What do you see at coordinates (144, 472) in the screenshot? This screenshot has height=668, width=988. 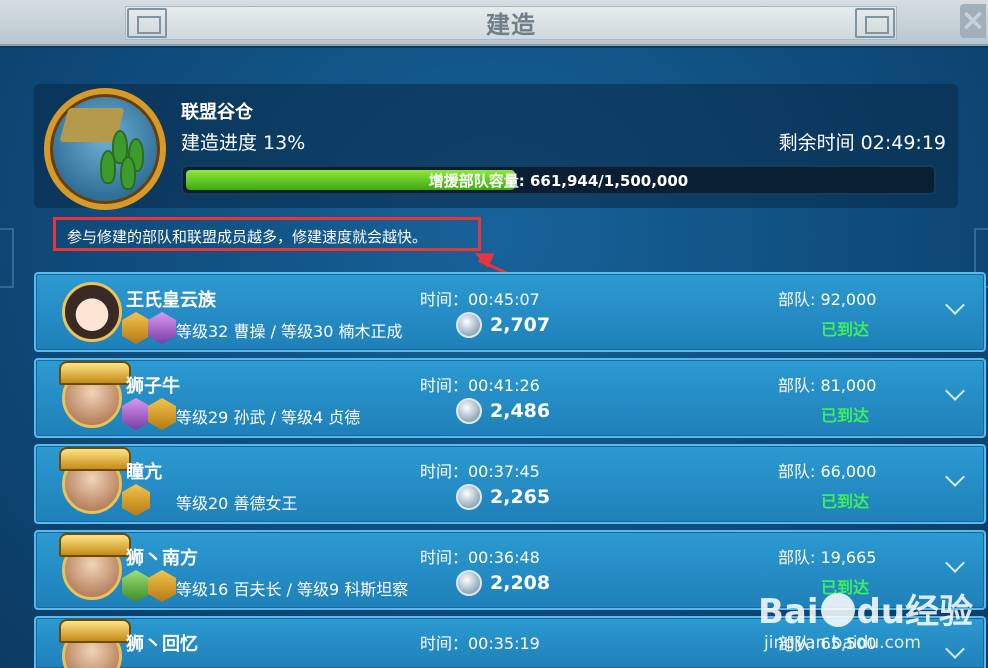 I see `player-name: 瞳亢` at bounding box center [144, 472].